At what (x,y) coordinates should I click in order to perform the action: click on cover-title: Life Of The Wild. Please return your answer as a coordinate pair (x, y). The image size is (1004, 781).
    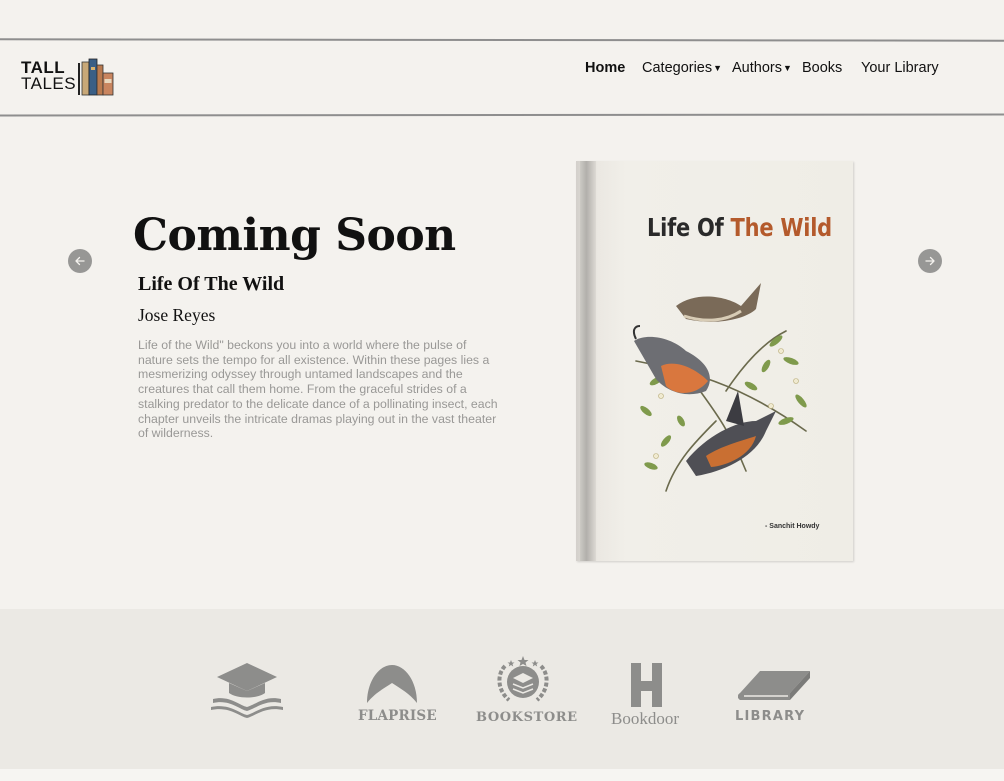
    Looking at the image, I should click on (739, 227).